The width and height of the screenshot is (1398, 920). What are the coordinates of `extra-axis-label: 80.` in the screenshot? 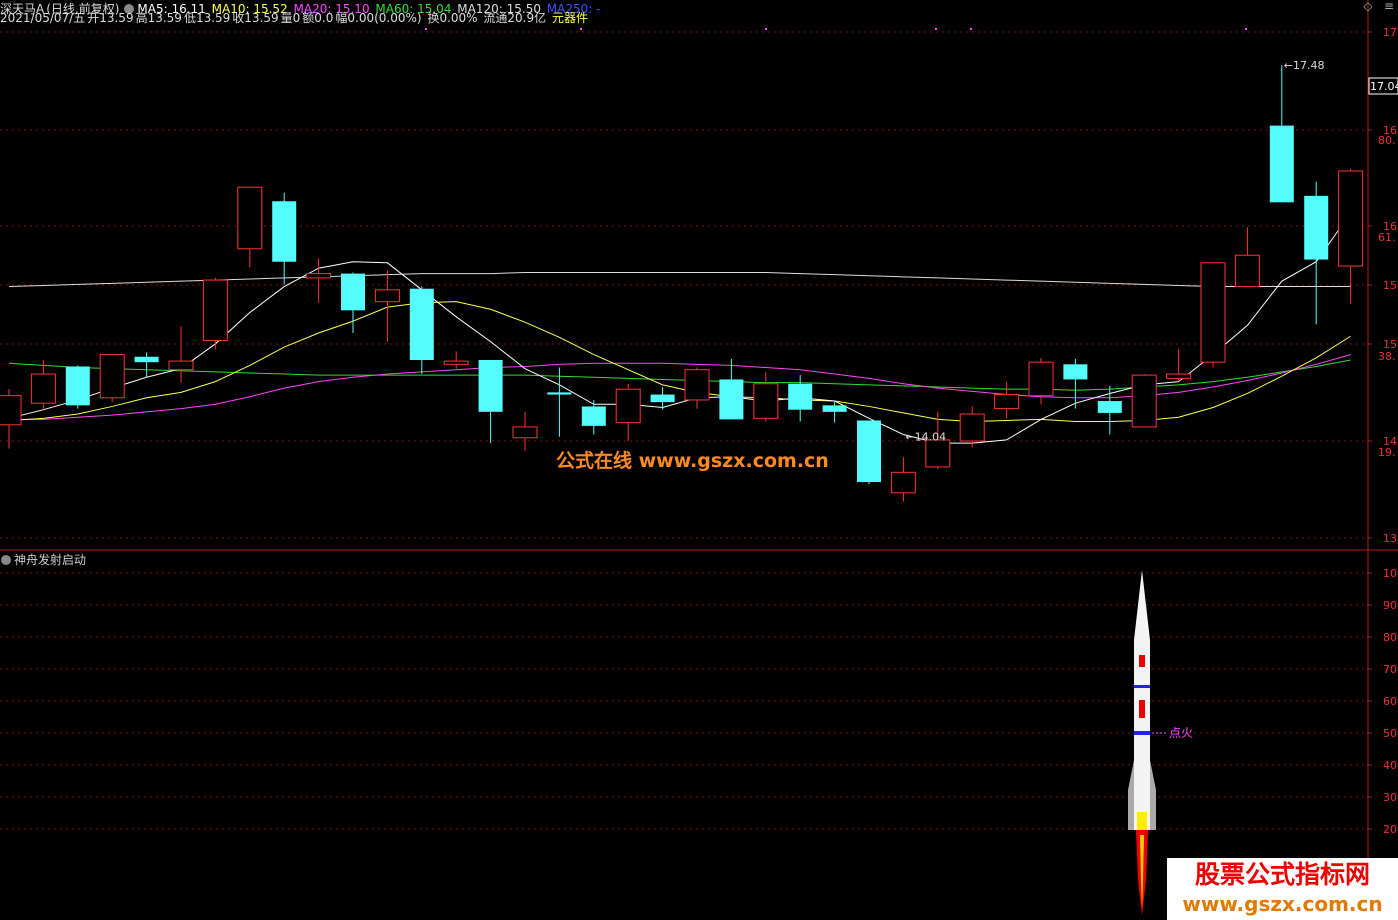 It's located at (1387, 140).